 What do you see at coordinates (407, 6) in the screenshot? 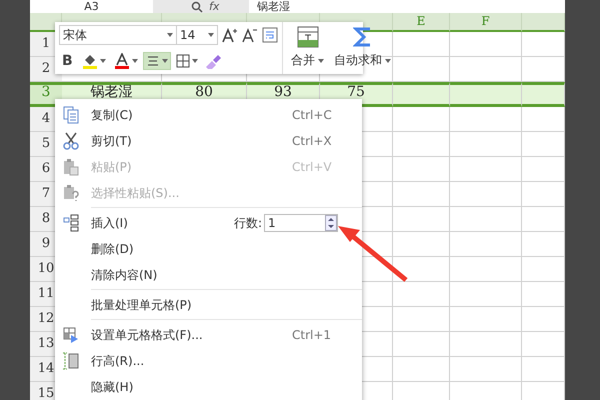
I see `formula-field: 锅老湿` at bounding box center [407, 6].